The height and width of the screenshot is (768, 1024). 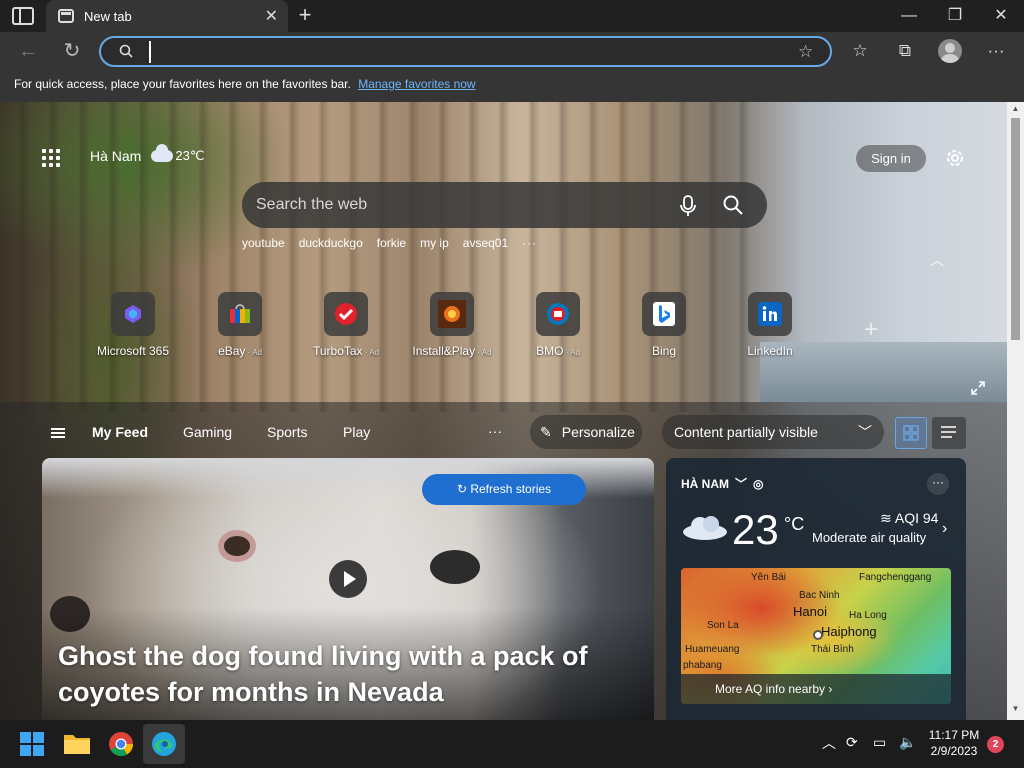 What do you see at coordinates (558, 325) in the screenshot?
I see `quick-link-bmo: BMO · Ad` at bounding box center [558, 325].